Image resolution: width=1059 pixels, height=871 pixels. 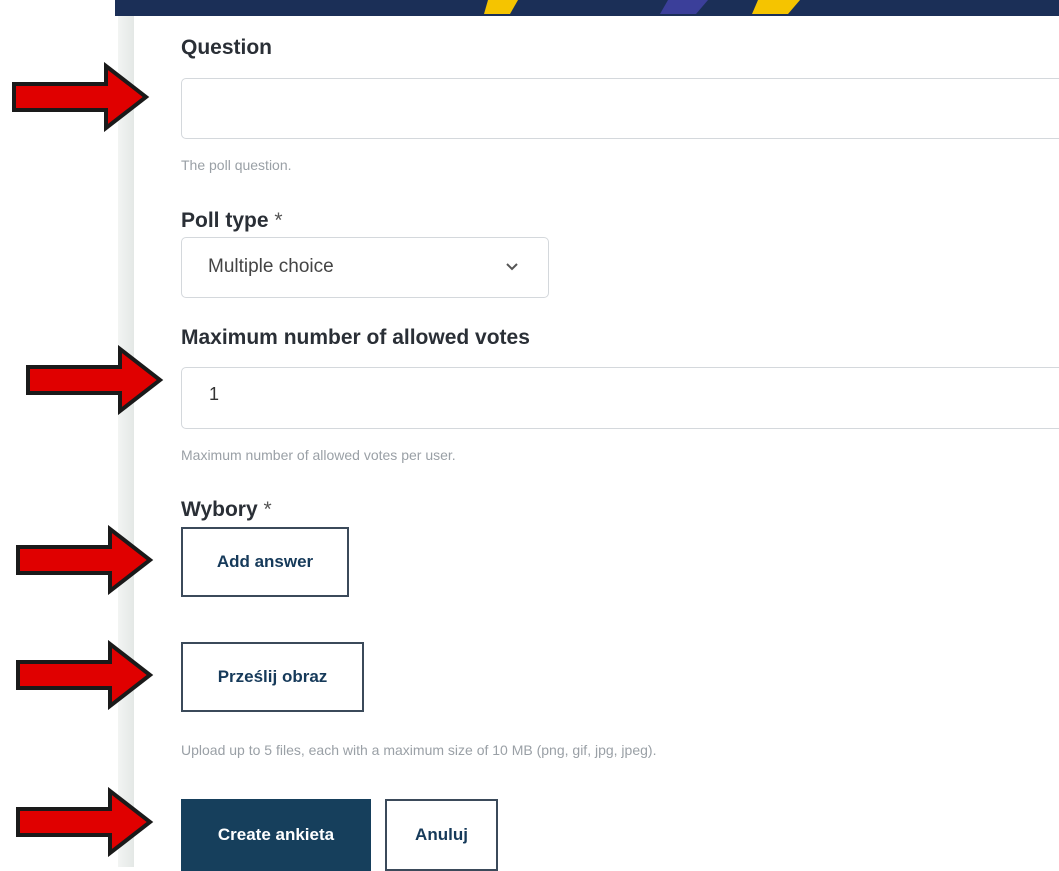 What do you see at coordinates (265, 562) in the screenshot?
I see `add-answer-button: Add answer` at bounding box center [265, 562].